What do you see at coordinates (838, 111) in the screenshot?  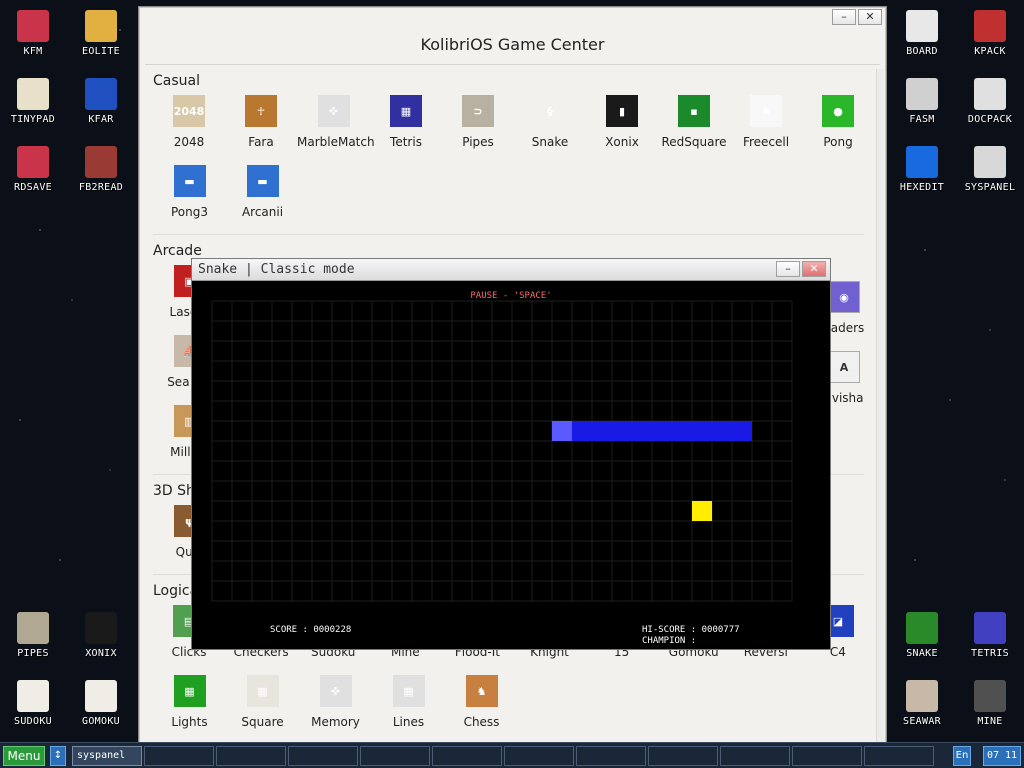 I see `ball-icon: ●` at bounding box center [838, 111].